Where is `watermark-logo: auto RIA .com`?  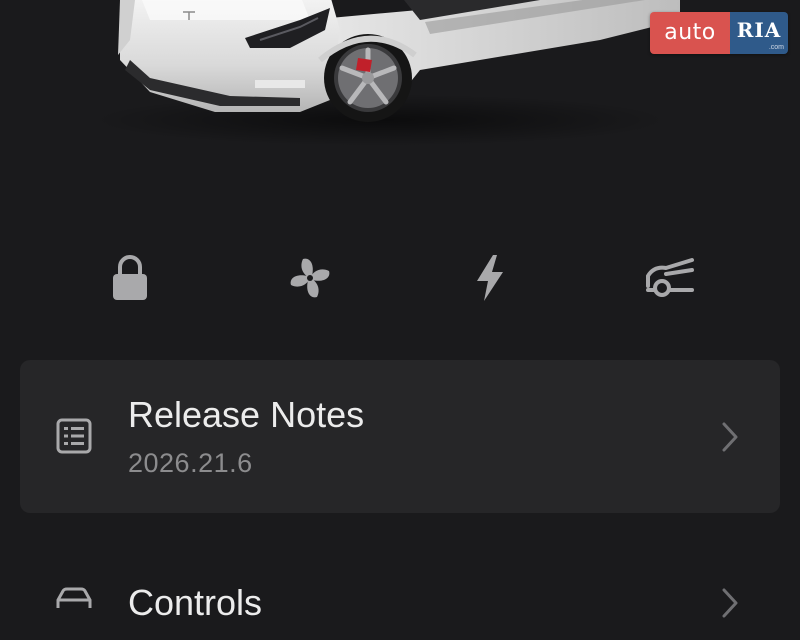 watermark-logo: auto RIA .com is located at coordinates (719, 33).